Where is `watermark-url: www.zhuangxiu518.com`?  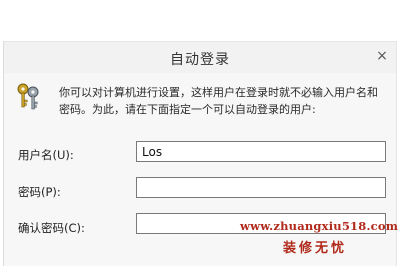
watermark-url: www.zhuangxiu518.com is located at coordinates (319, 226).